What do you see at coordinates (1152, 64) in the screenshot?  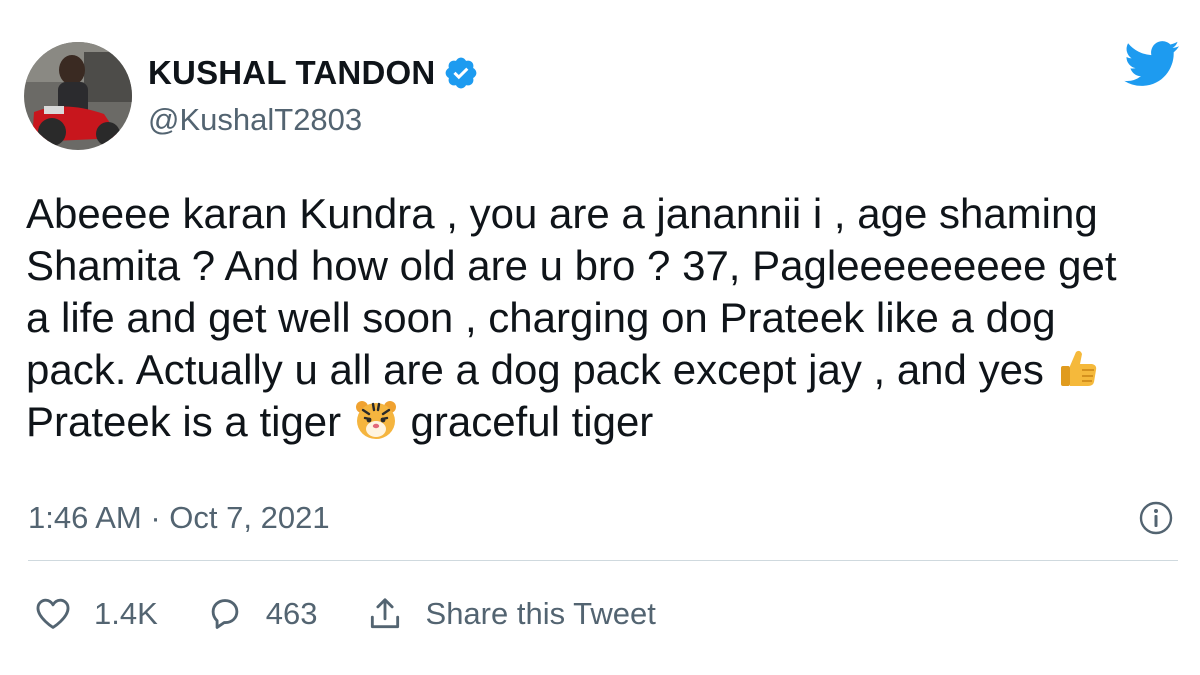 I see `twitter-bird-icon` at bounding box center [1152, 64].